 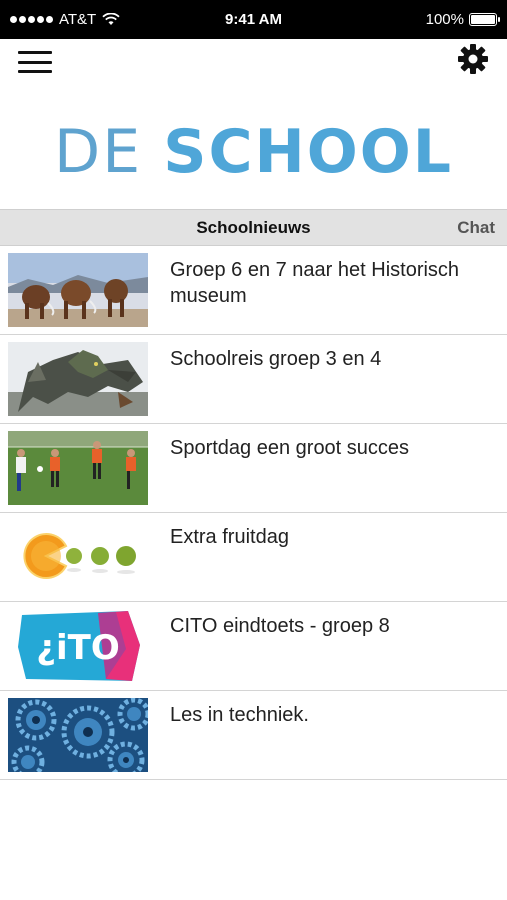 What do you see at coordinates (473, 59) in the screenshot?
I see `gear-icon` at bounding box center [473, 59].